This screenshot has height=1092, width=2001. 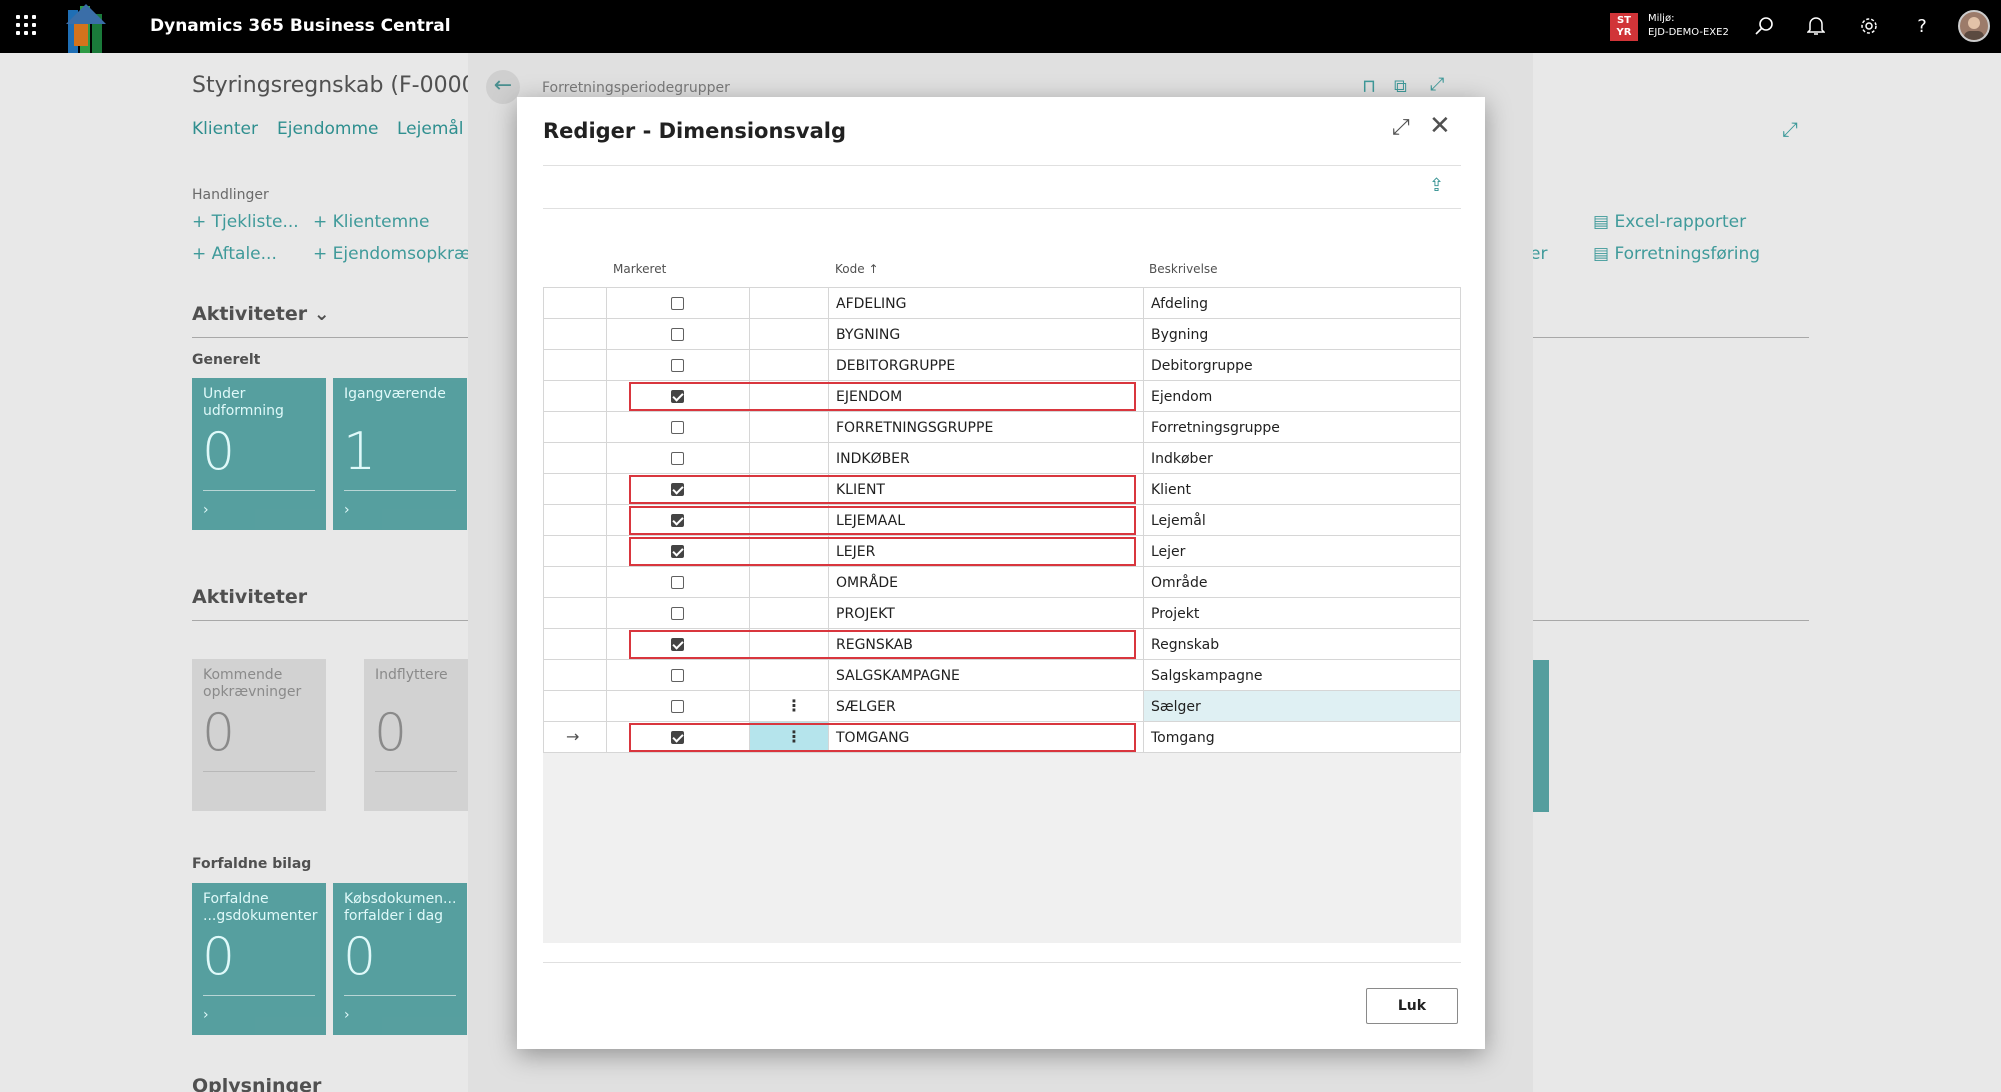 What do you see at coordinates (1412, 1006) in the screenshot?
I see `close-button: Luk` at bounding box center [1412, 1006].